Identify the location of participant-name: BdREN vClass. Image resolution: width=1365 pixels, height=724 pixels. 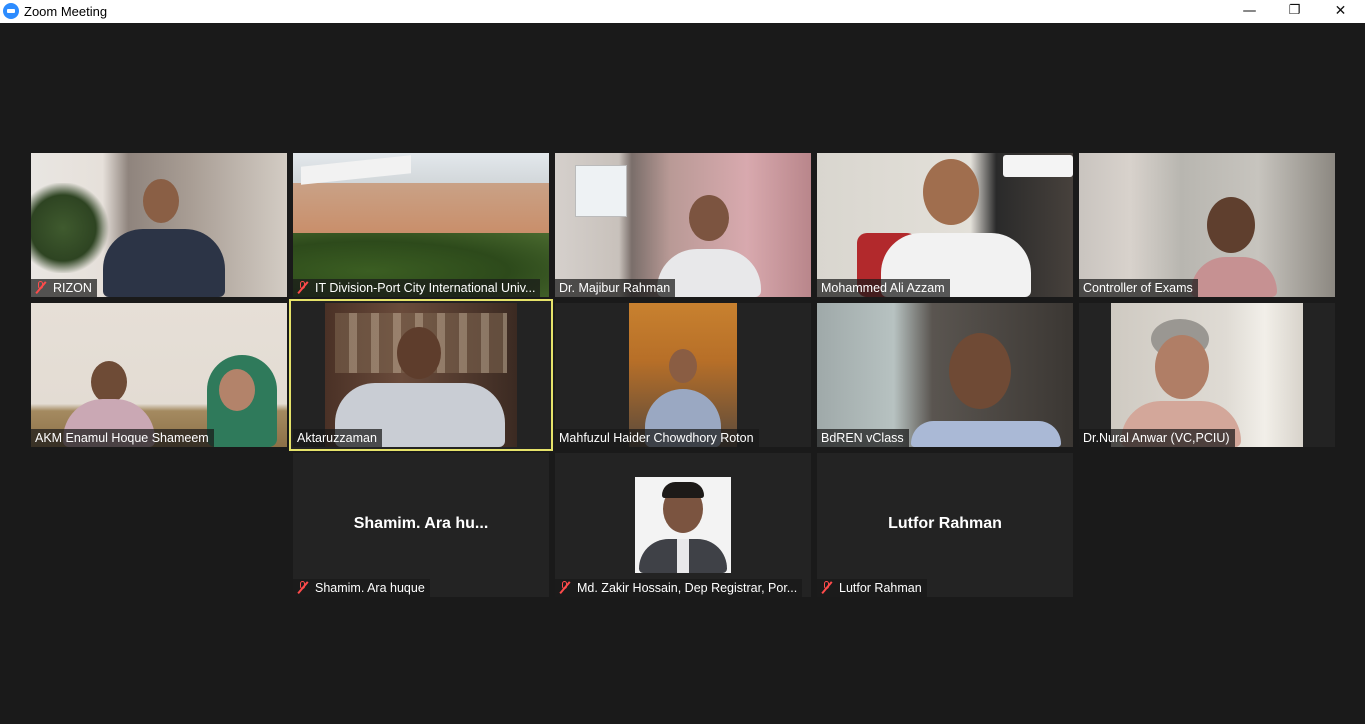
(862, 438).